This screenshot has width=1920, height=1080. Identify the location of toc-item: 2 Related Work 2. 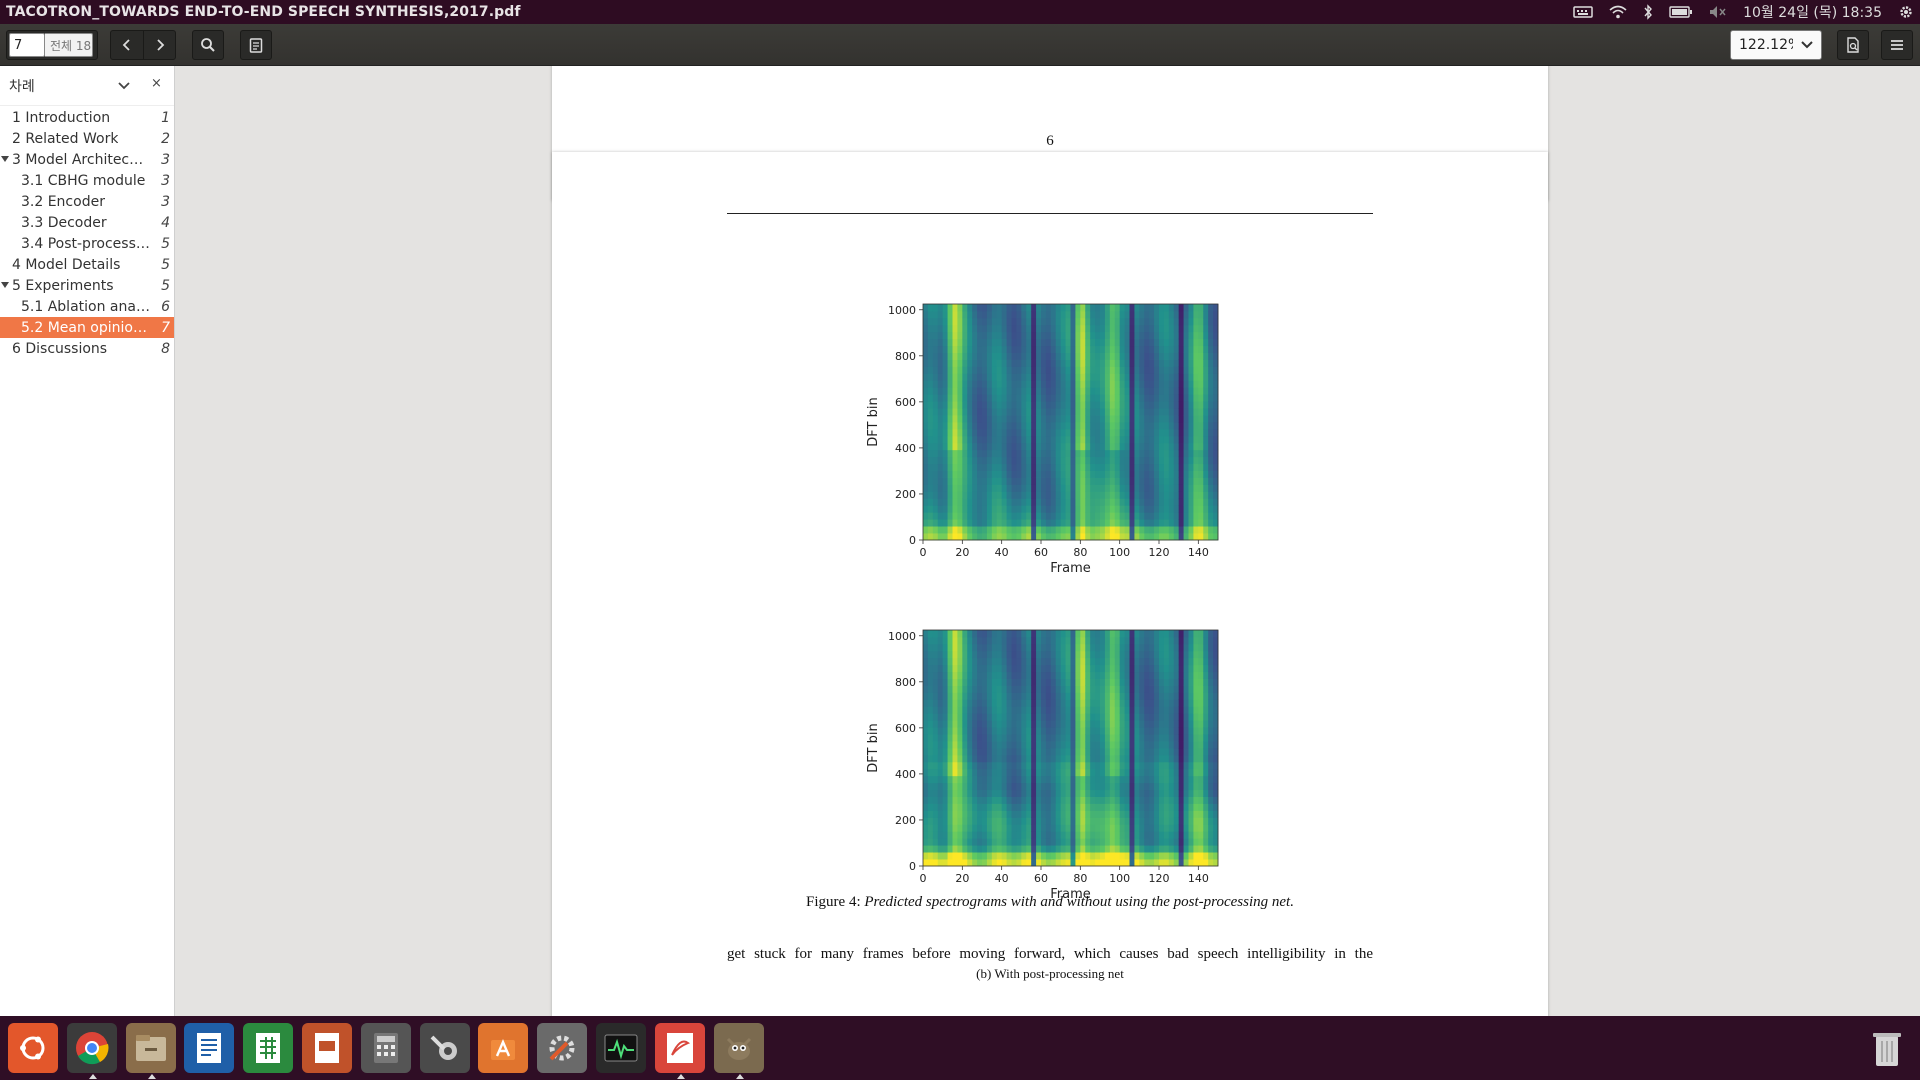
(87, 138).